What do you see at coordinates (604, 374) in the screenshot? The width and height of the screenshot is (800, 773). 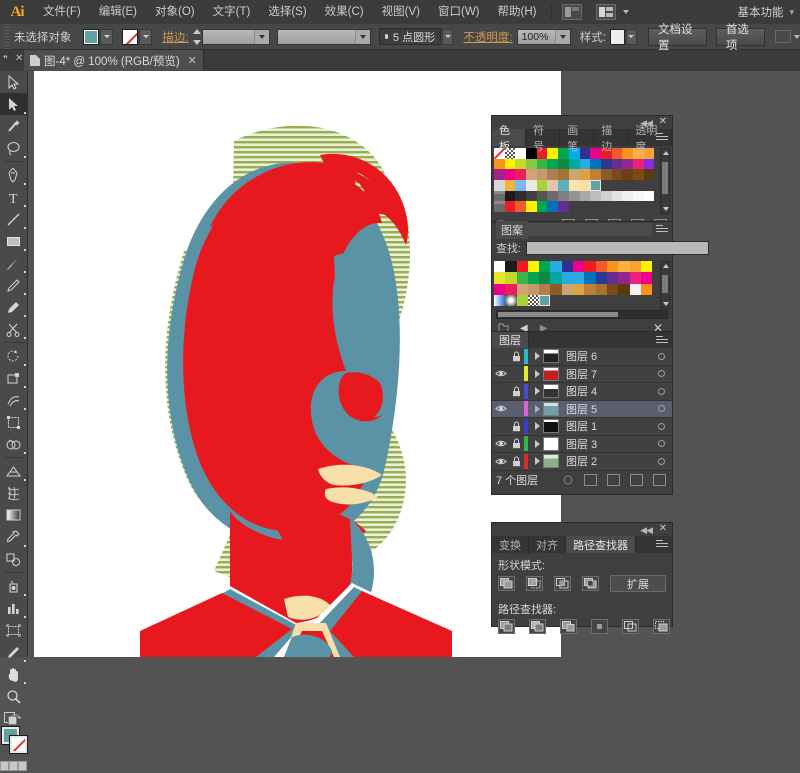 I see `layer-name: 图层 7` at bounding box center [604, 374].